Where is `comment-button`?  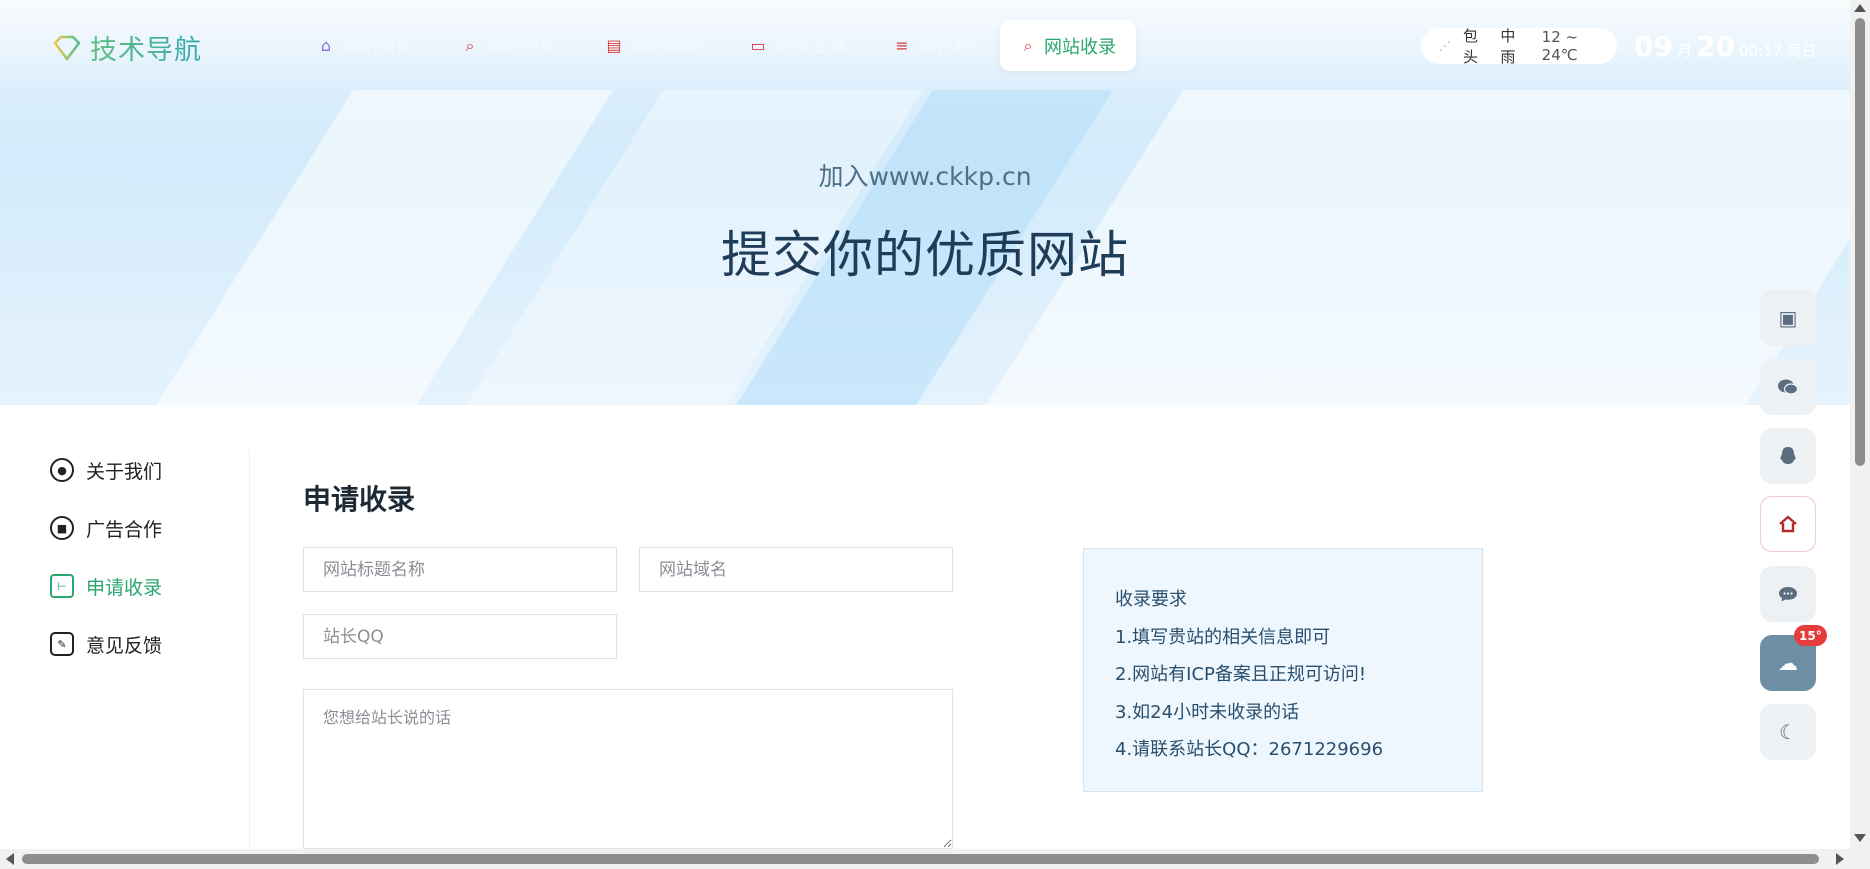
comment-button is located at coordinates (1788, 594).